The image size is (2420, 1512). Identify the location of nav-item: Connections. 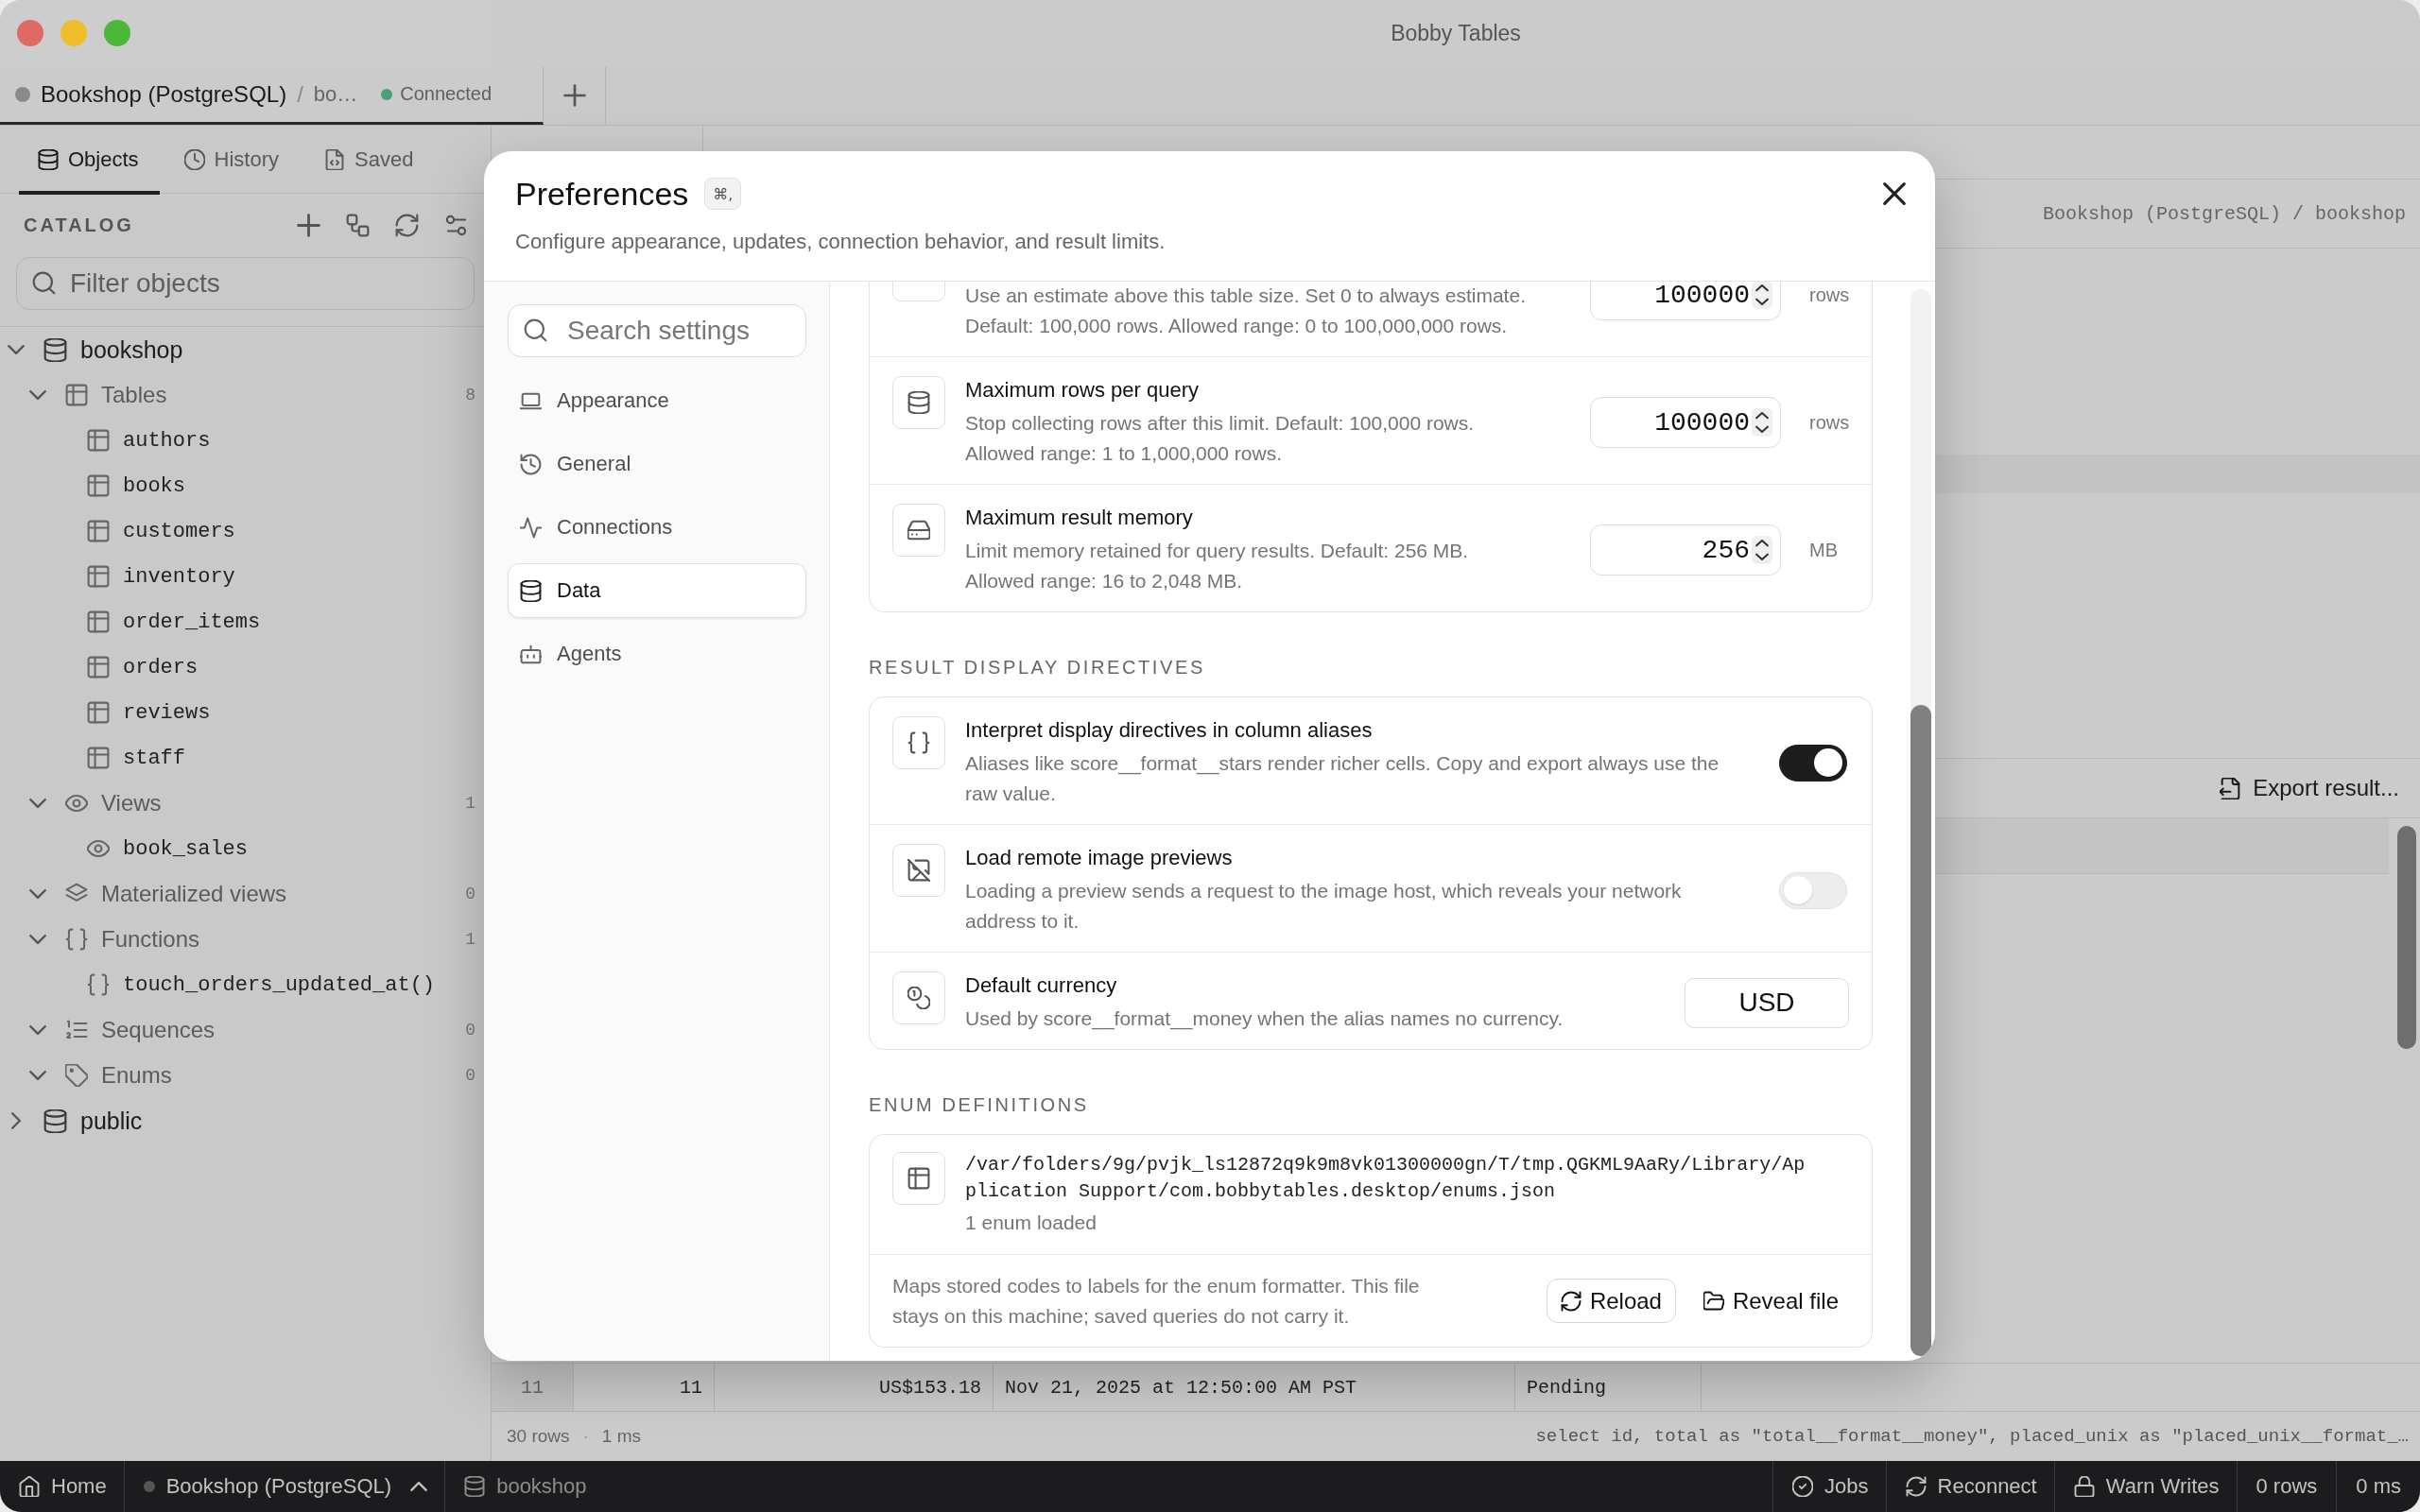
(657, 527).